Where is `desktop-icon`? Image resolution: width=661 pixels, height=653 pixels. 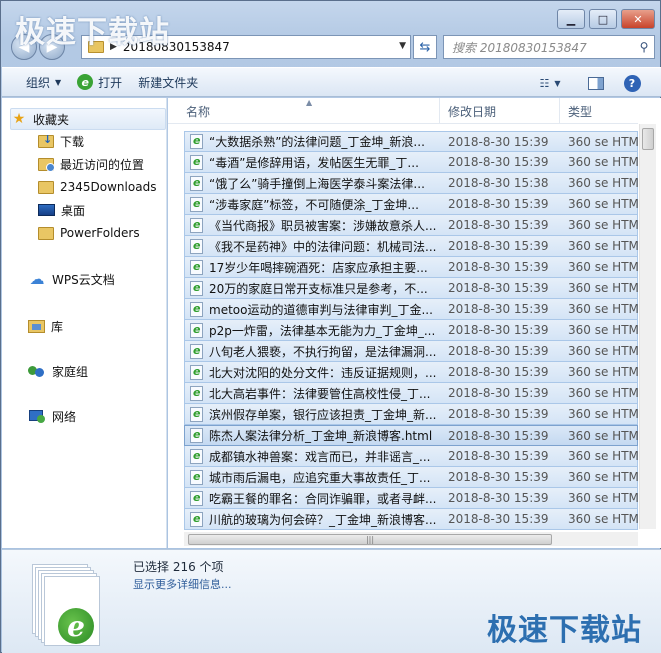
desktop-icon is located at coordinates (46, 210).